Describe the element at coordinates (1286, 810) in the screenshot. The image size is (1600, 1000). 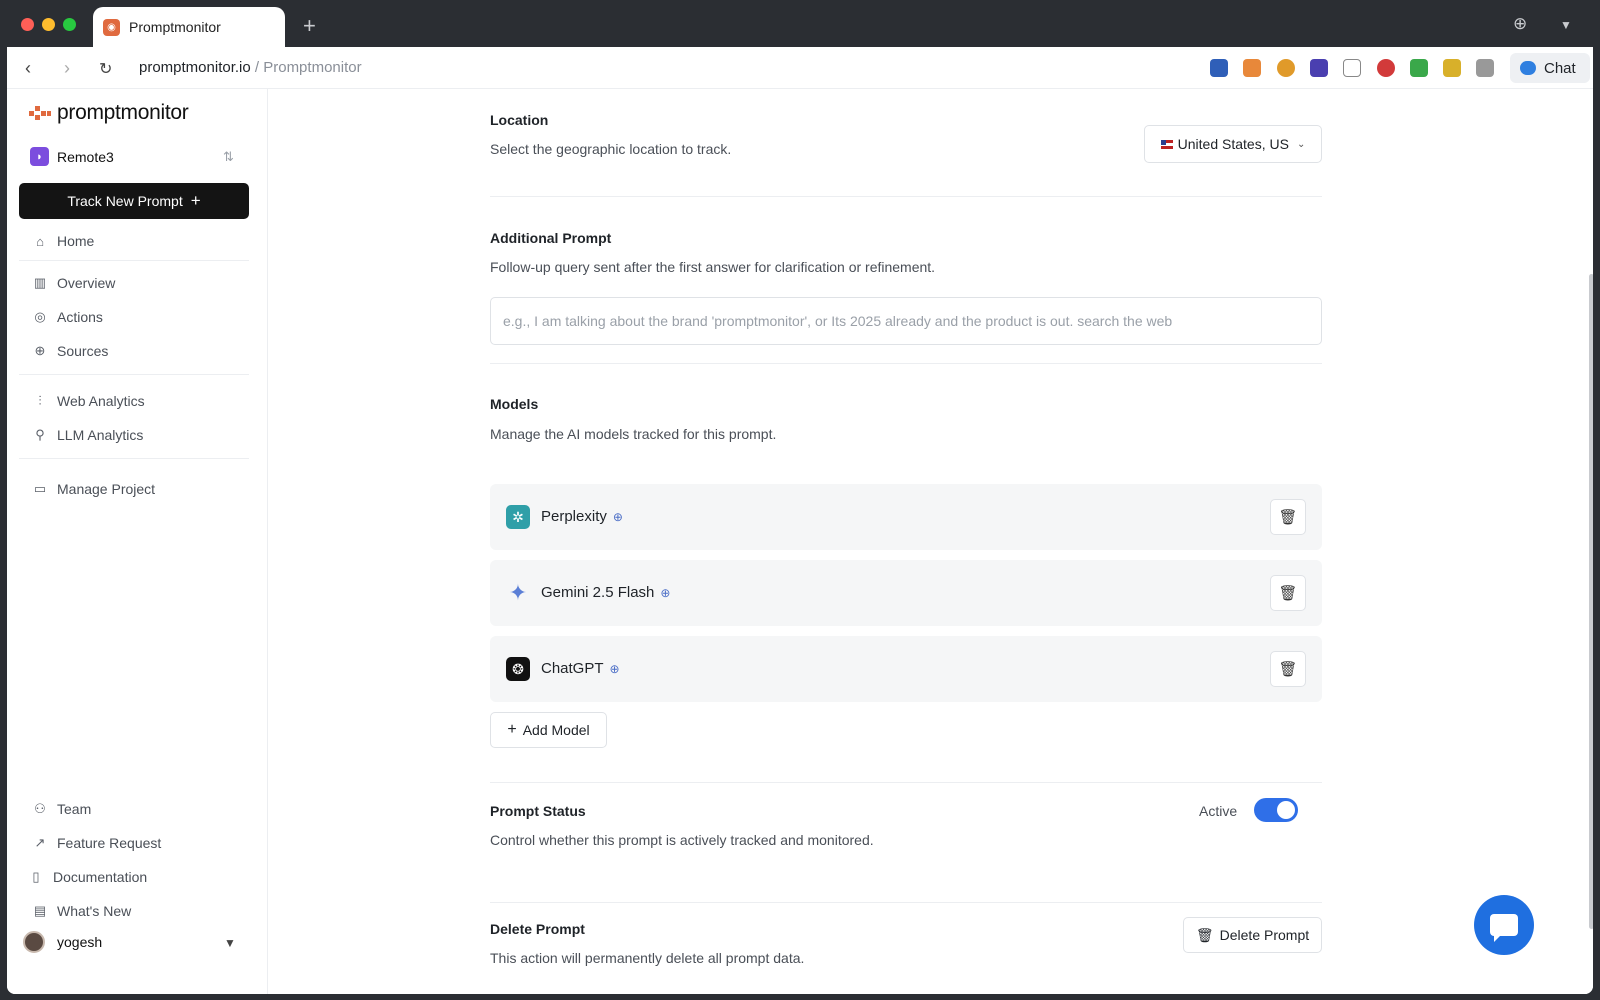
I see `toggle-knob` at that location.